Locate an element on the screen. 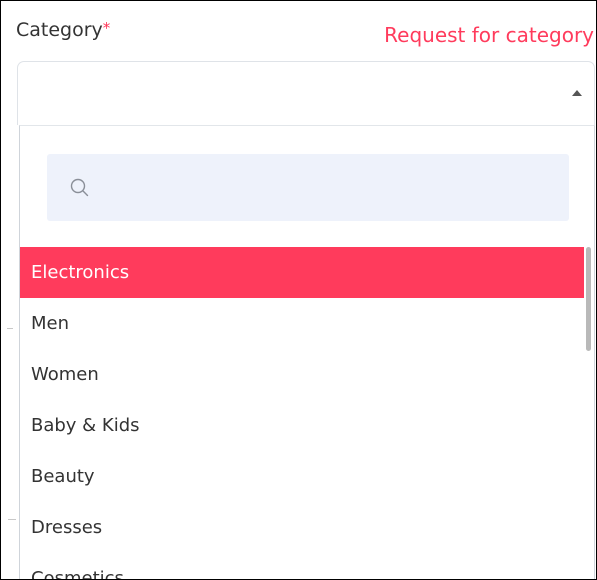 Image resolution: width=597 pixels, height=580 pixels. category-option: Women is located at coordinates (303, 374).